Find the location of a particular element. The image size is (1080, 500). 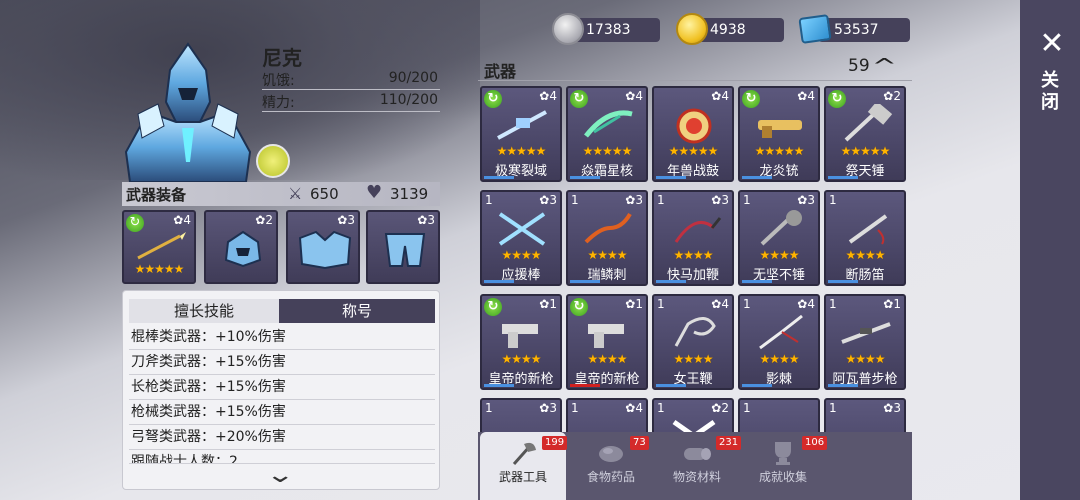

count-badge: 73 is located at coordinates (639, 443).